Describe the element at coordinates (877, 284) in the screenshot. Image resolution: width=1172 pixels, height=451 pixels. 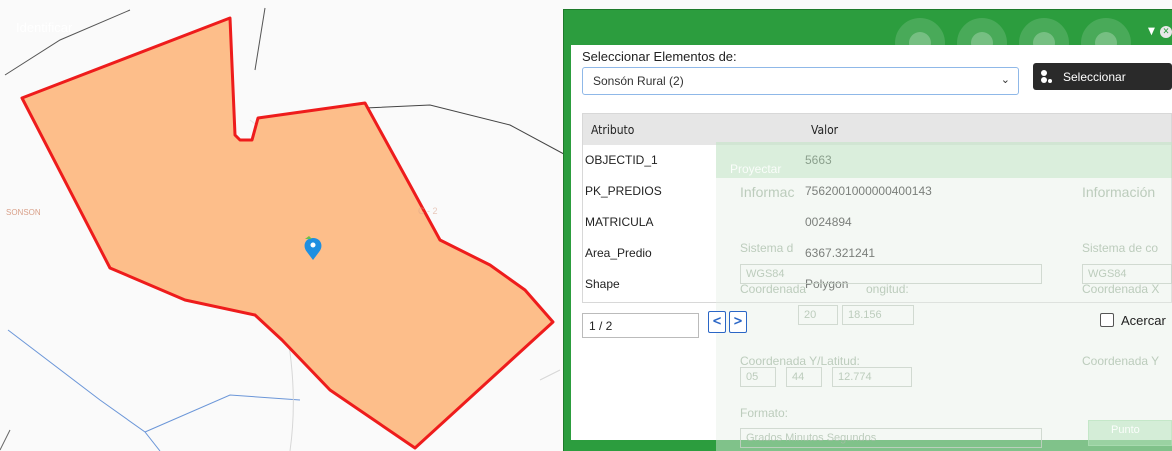
I see `table-row: Shape Polygon` at that location.